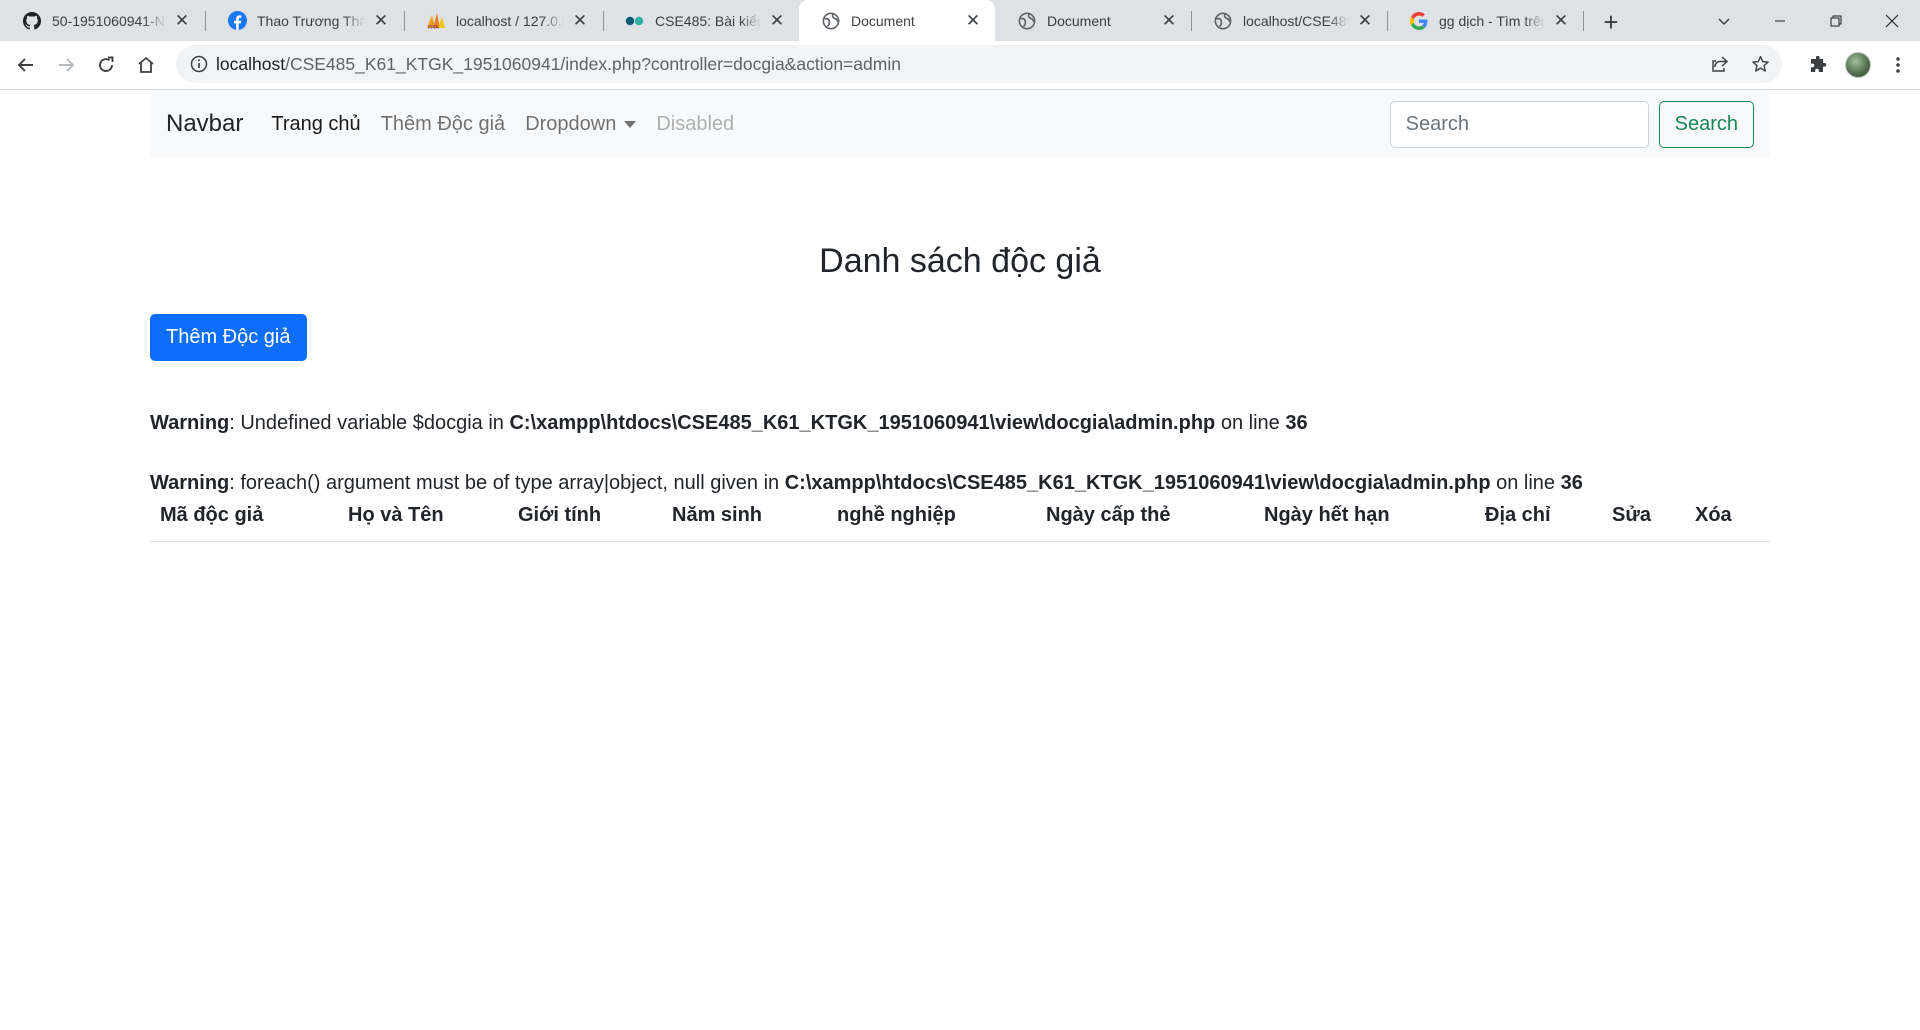  I want to click on warning-message: : Undefined variable $docgia in, so click(369, 423).